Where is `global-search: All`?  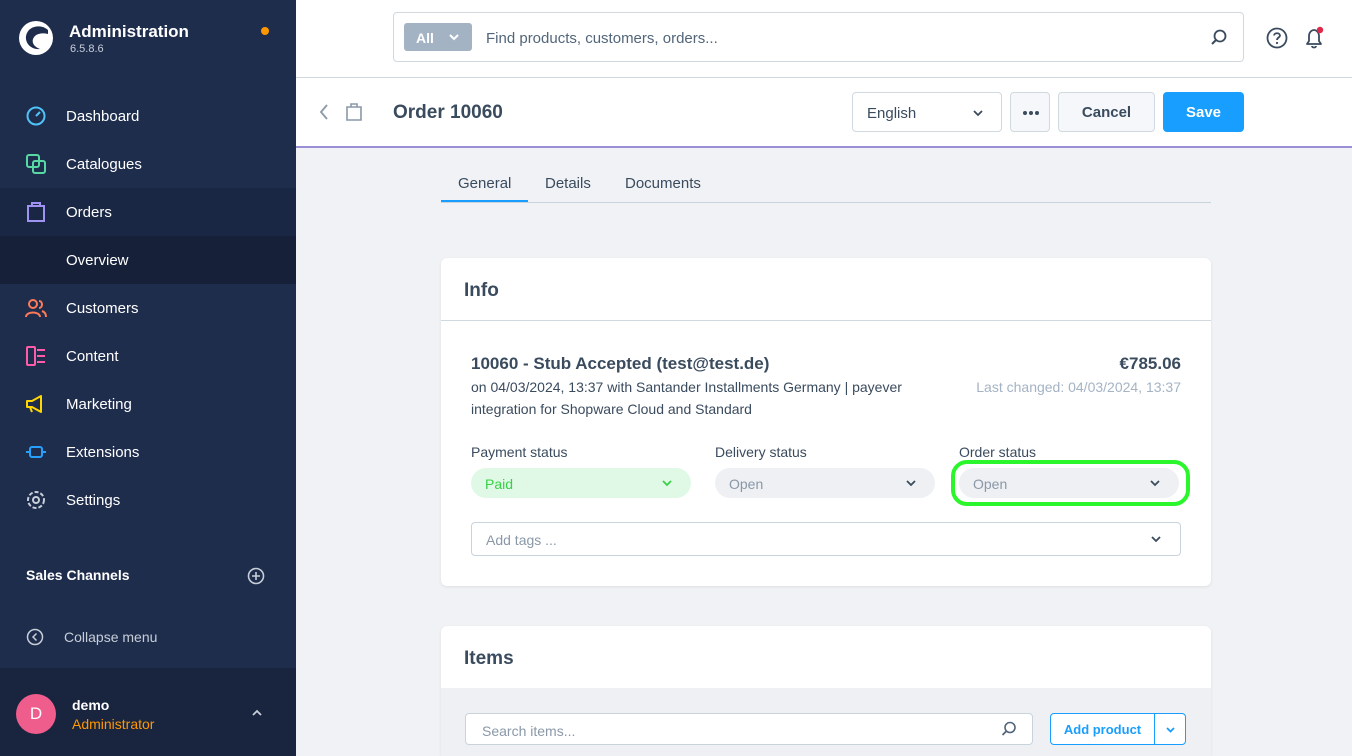 global-search: All is located at coordinates (818, 37).